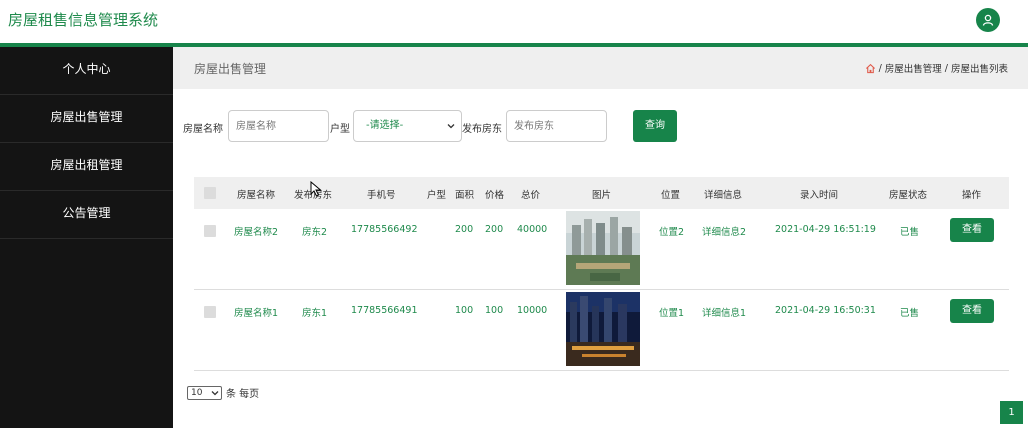 Image resolution: width=1028 pixels, height=428 pixels. I want to click on house-name-input, so click(278, 126).